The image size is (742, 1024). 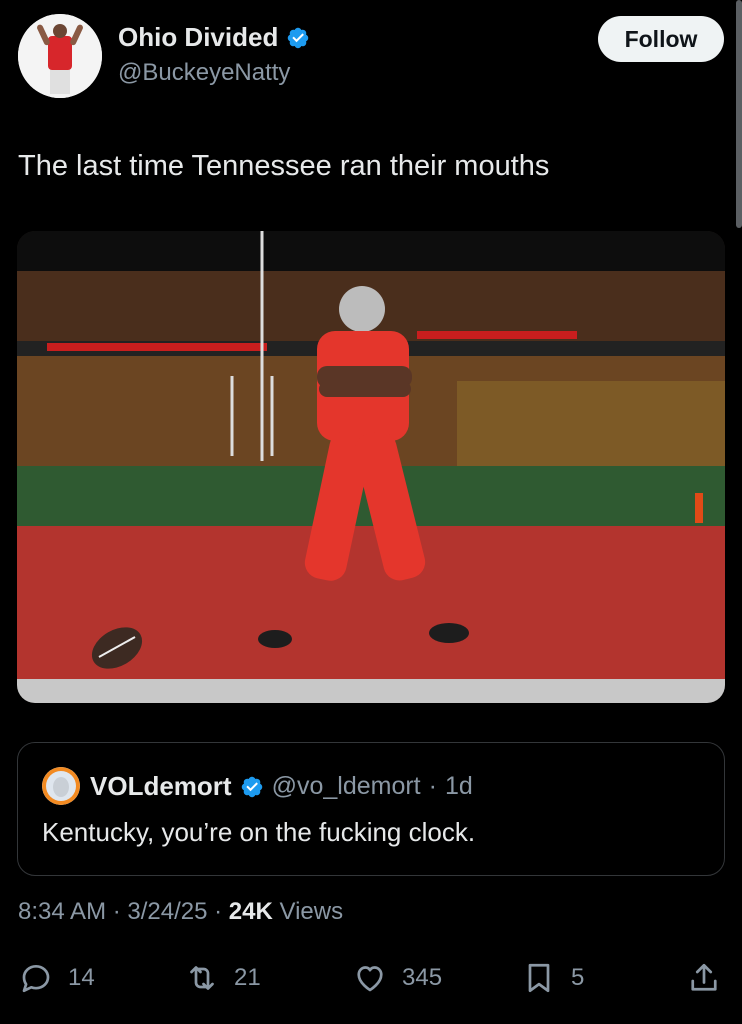 I want to click on quoted-author-avatar, so click(x=61, y=786).